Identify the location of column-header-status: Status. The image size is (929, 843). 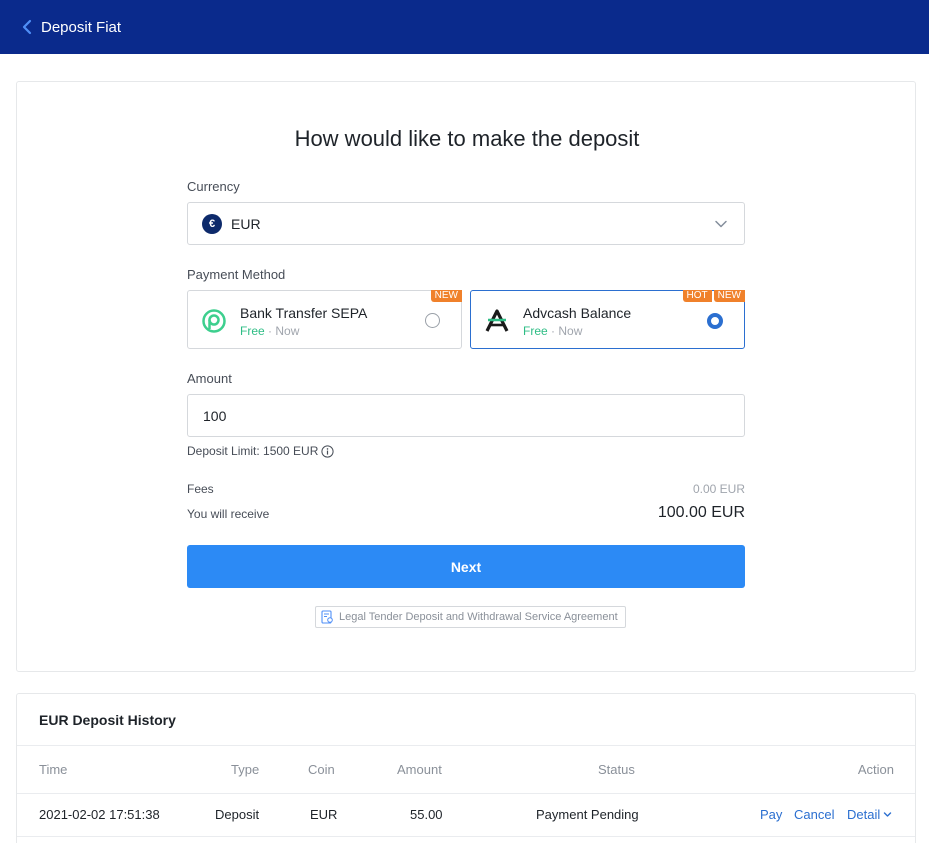
(616, 769).